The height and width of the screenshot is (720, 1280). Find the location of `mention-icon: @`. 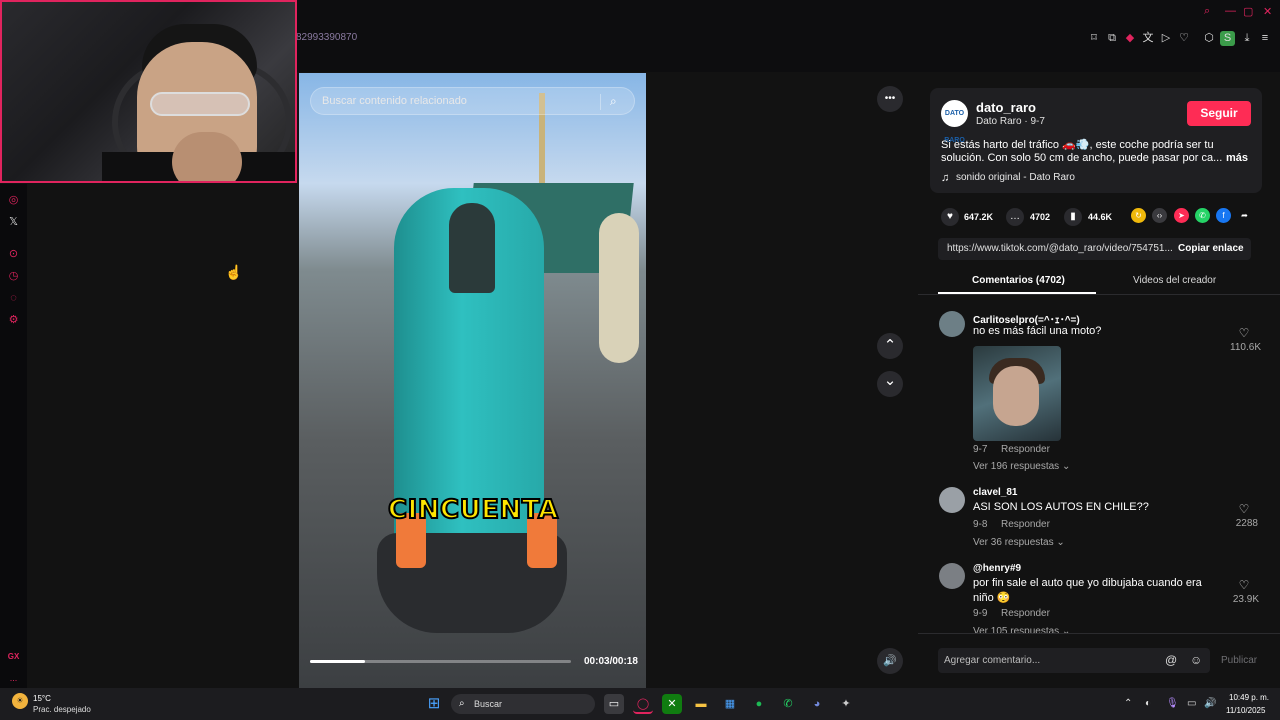

mention-icon: @ is located at coordinates (1171, 660).